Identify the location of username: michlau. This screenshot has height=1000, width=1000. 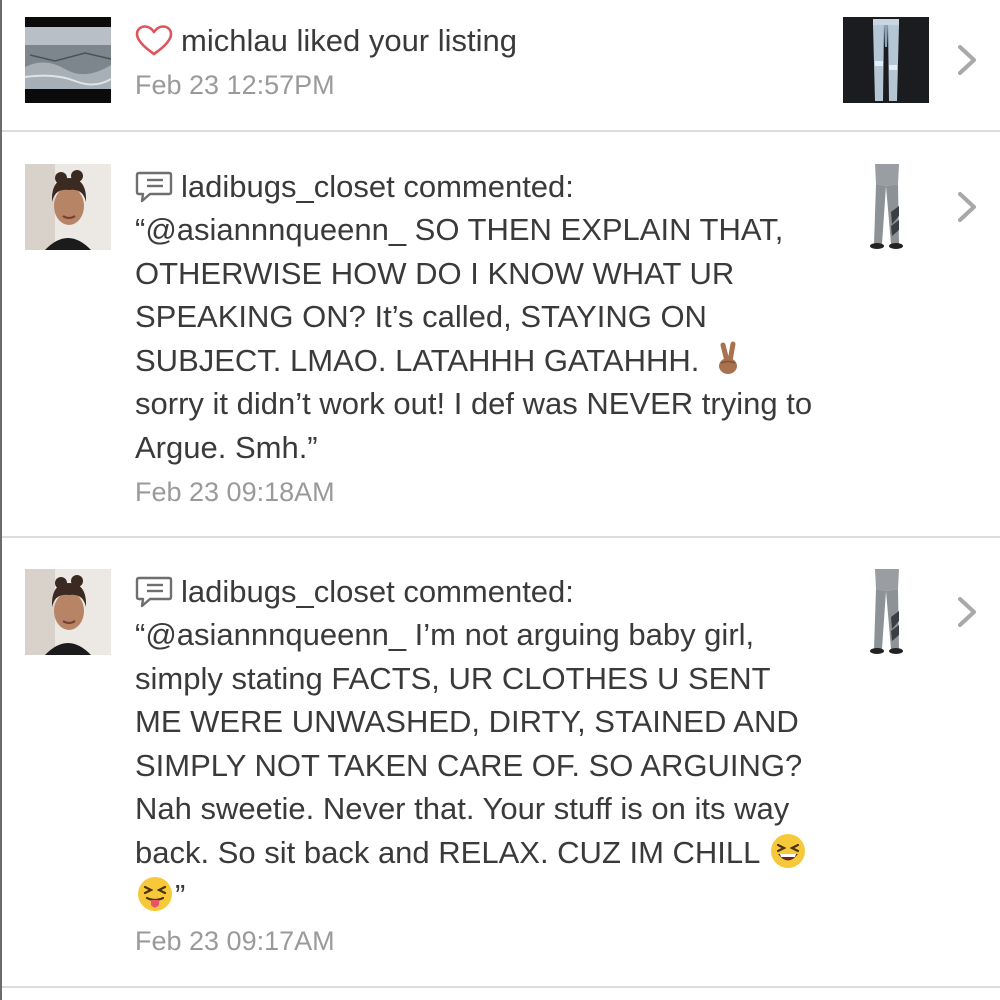
(234, 40).